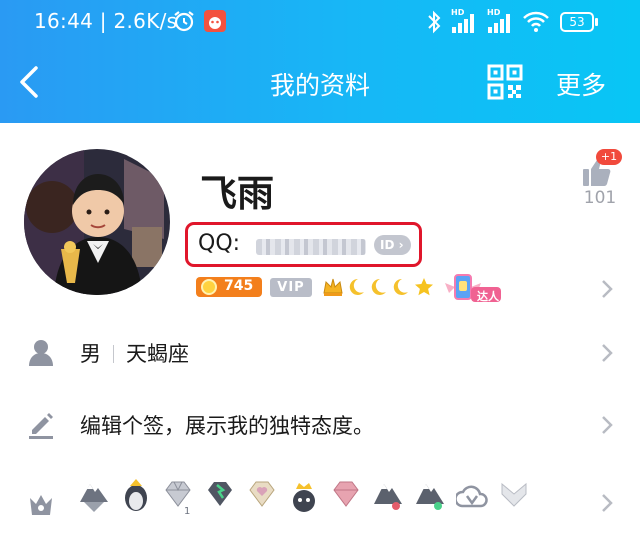  What do you see at coordinates (505, 82) in the screenshot?
I see `qr-code-icon` at bounding box center [505, 82].